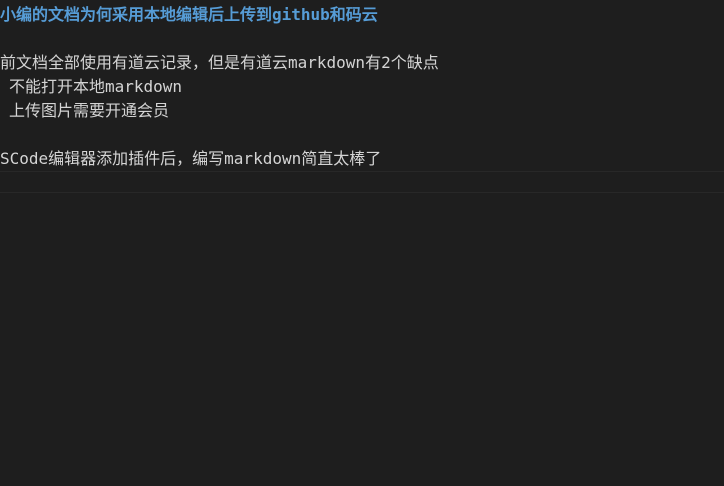 The image size is (724, 486). What do you see at coordinates (190, 159) in the screenshot?
I see `text-line-vscode: SCode编辑器添加插件后，编写markdown简直太棒了` at bounding box center [190, 159].